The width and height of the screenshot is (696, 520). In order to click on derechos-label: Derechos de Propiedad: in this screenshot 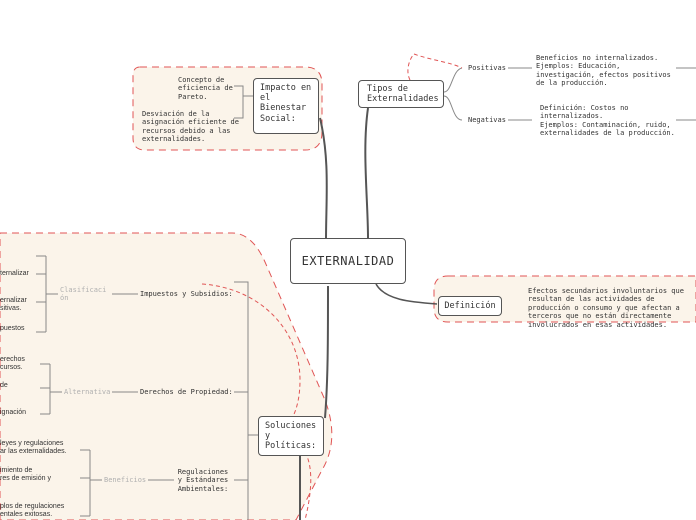, I will do `click(186, 392)`.